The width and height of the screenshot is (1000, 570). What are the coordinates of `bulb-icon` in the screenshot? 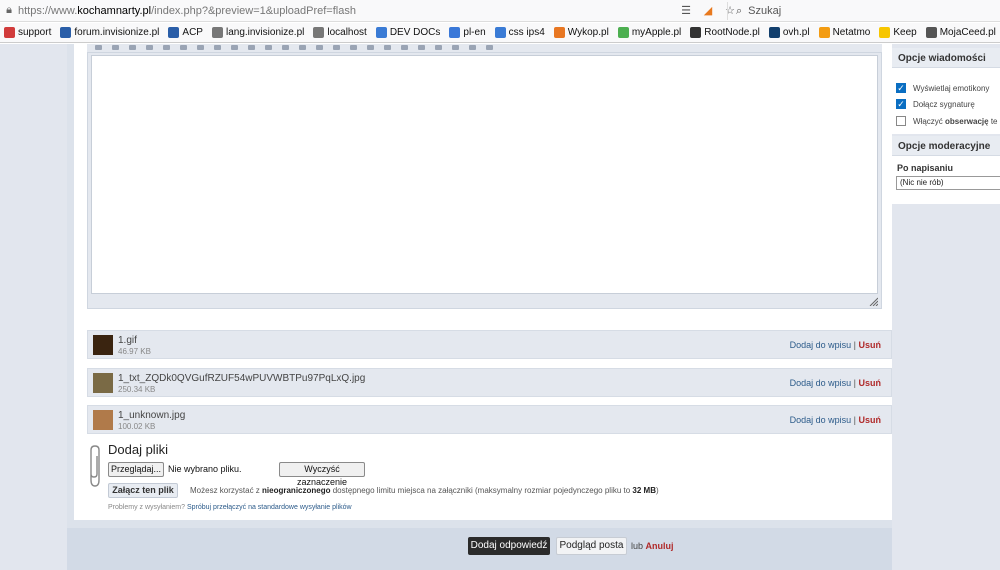 It's located at (885, 32).